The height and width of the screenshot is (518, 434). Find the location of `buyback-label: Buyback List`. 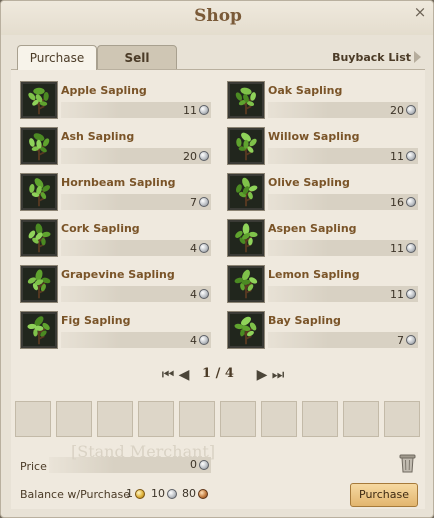

buyback-label: Buyback List is located at coordinates (371, 57).